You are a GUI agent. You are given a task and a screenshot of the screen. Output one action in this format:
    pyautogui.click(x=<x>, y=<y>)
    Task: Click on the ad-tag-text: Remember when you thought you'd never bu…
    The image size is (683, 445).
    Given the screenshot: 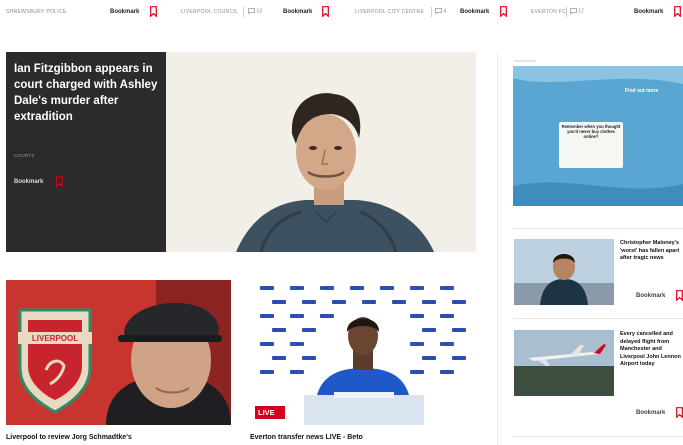 What is the action you would take?
    pyautogui.click(x=591, y=132)
    